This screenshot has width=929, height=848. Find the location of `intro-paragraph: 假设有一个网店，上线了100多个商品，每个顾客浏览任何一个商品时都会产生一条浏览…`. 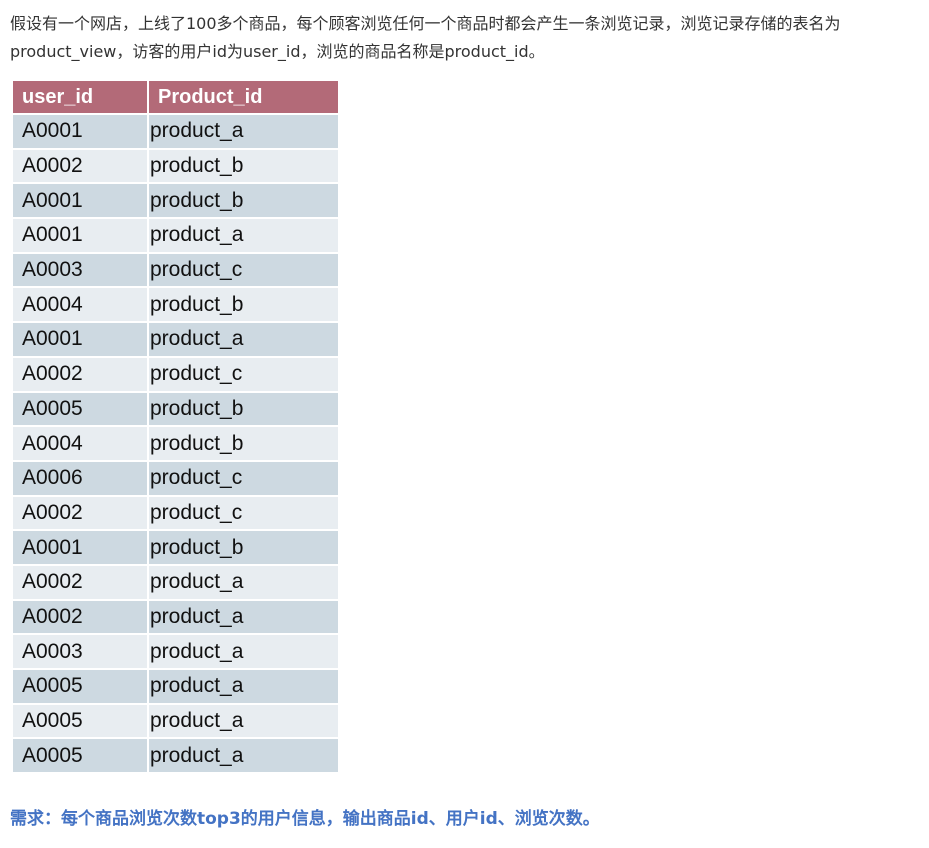

intro-paragraph: 假设有一个网店，上线了100多个商品，每个顾客浏览任何一个商品时都会产生一条浏览… is located at coordinates (425, 37).